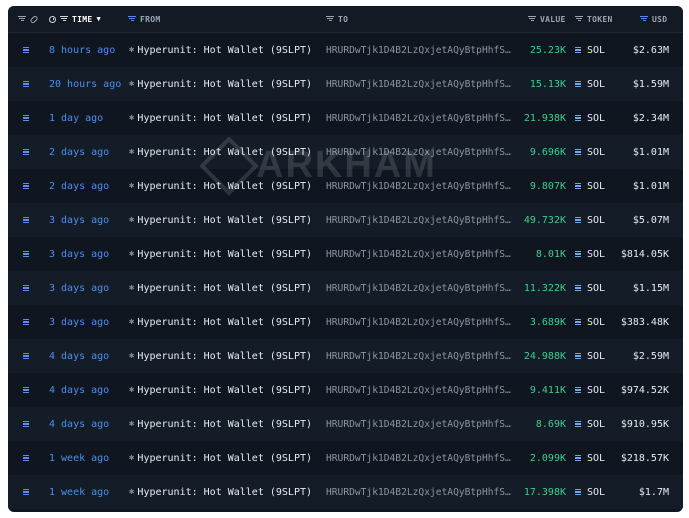 The image size is (689, 518). Describe the element at coordinates (76, 118) in the screenshot. I see `tx-time-link: 1 day ago` at that location.